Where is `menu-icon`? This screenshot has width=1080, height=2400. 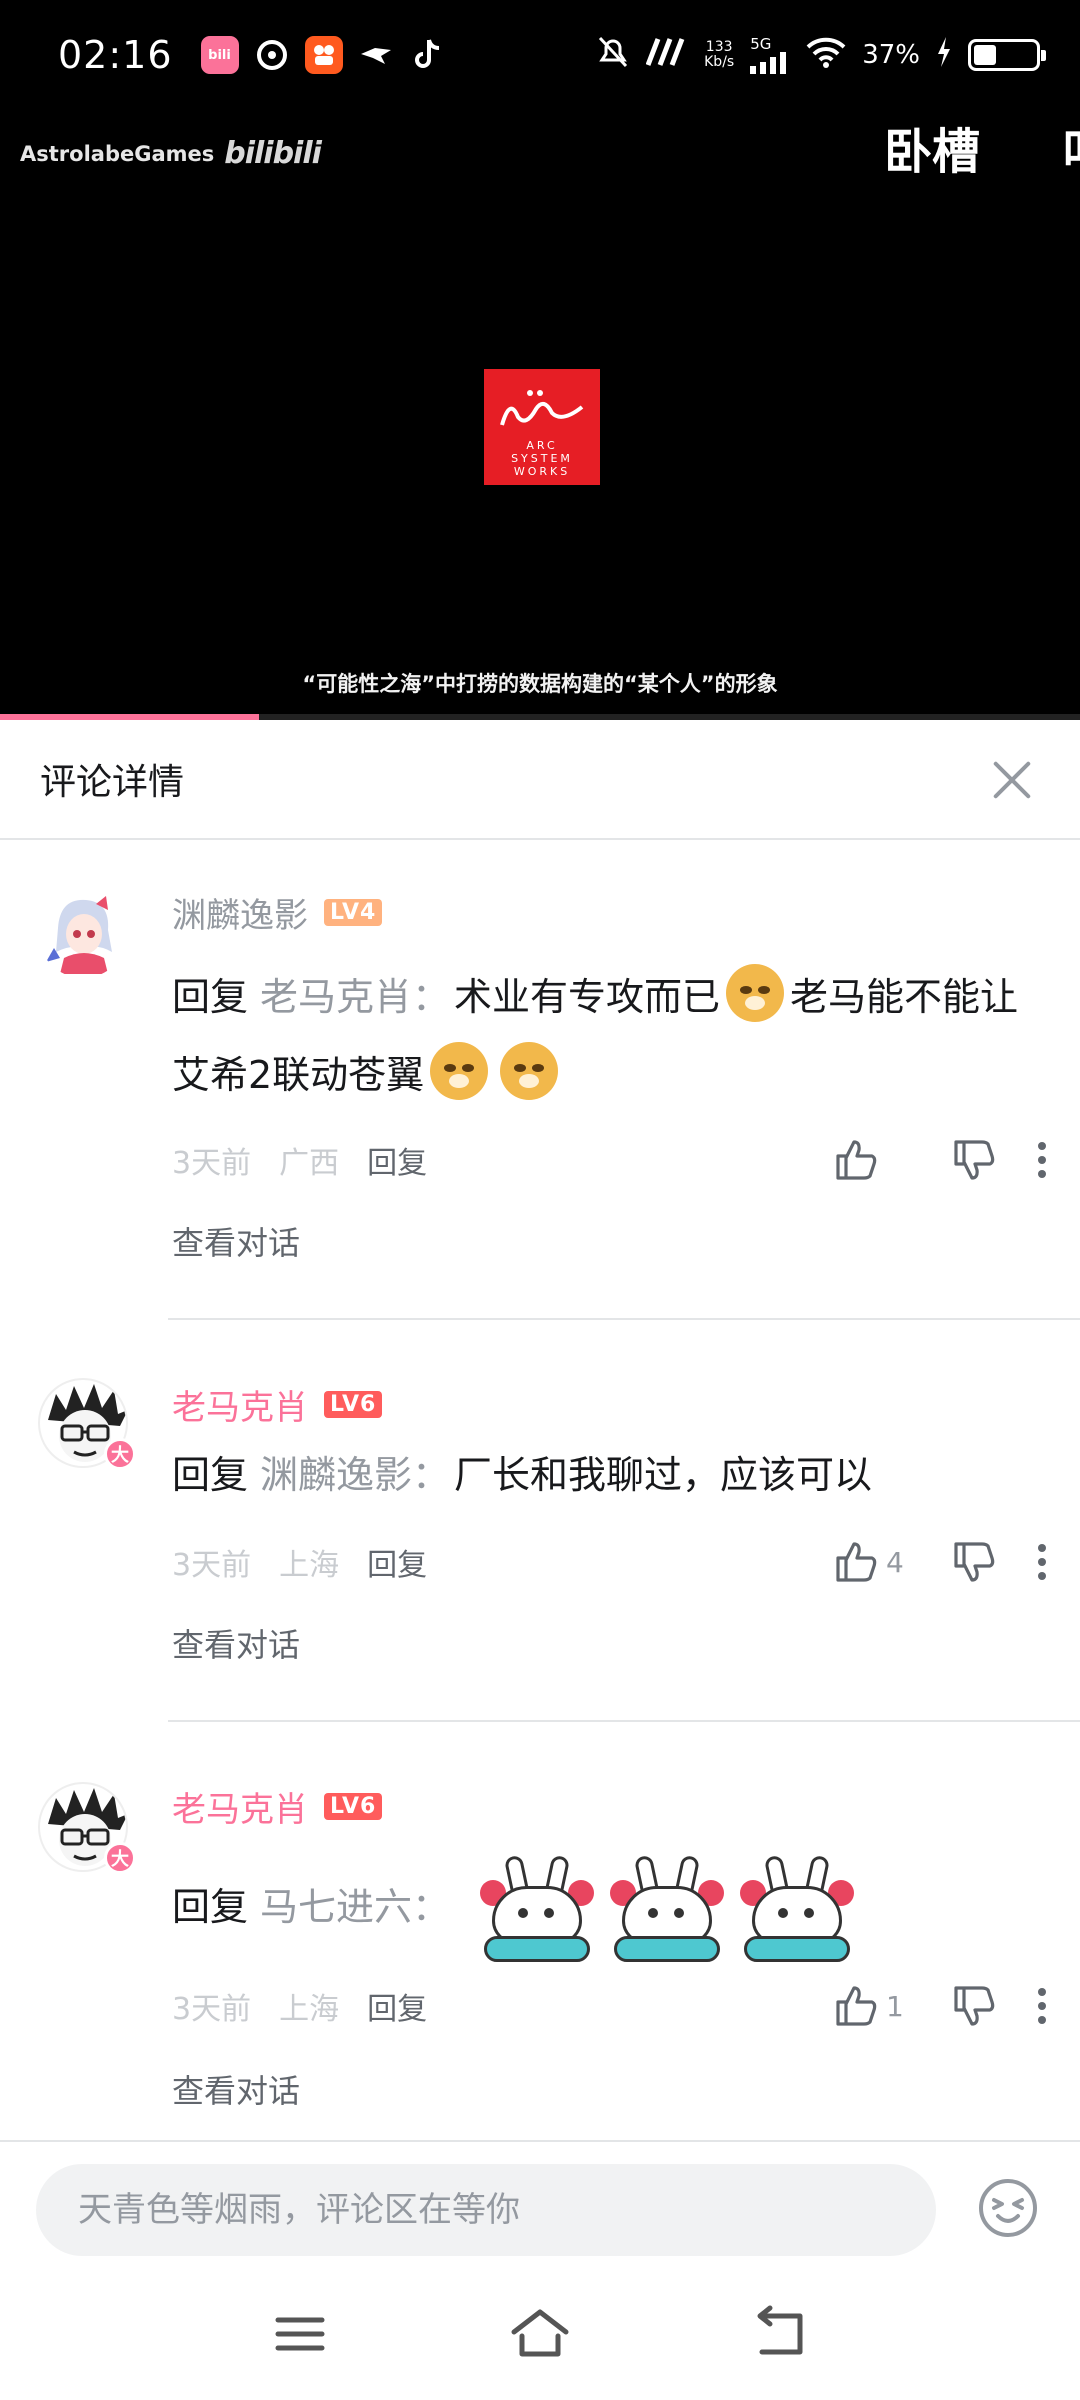
menu-icon is located at coordinates (300, 2334).